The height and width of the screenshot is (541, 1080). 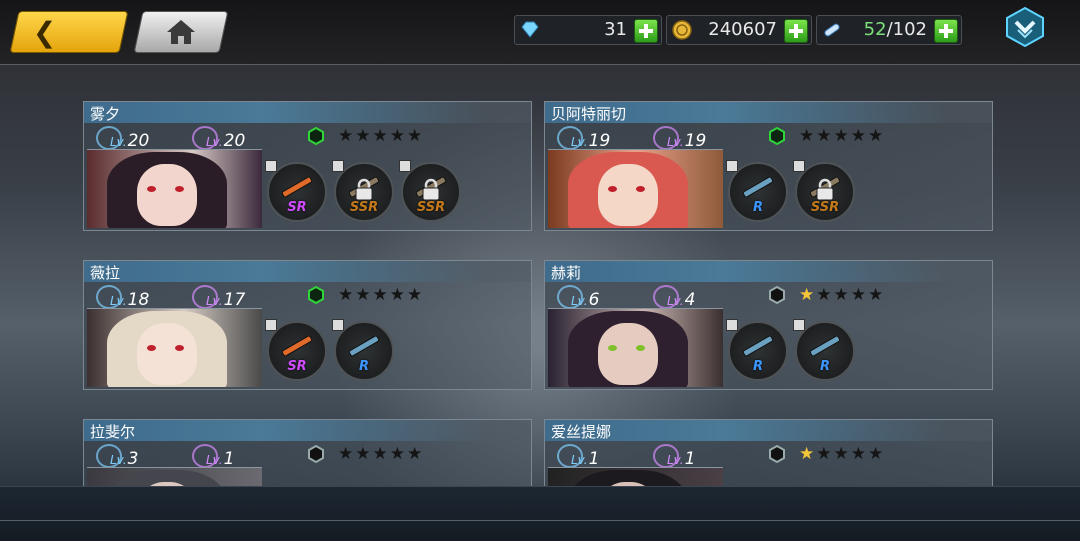 I want to click on character-level: Lv.3, so click(x=117, y=456).